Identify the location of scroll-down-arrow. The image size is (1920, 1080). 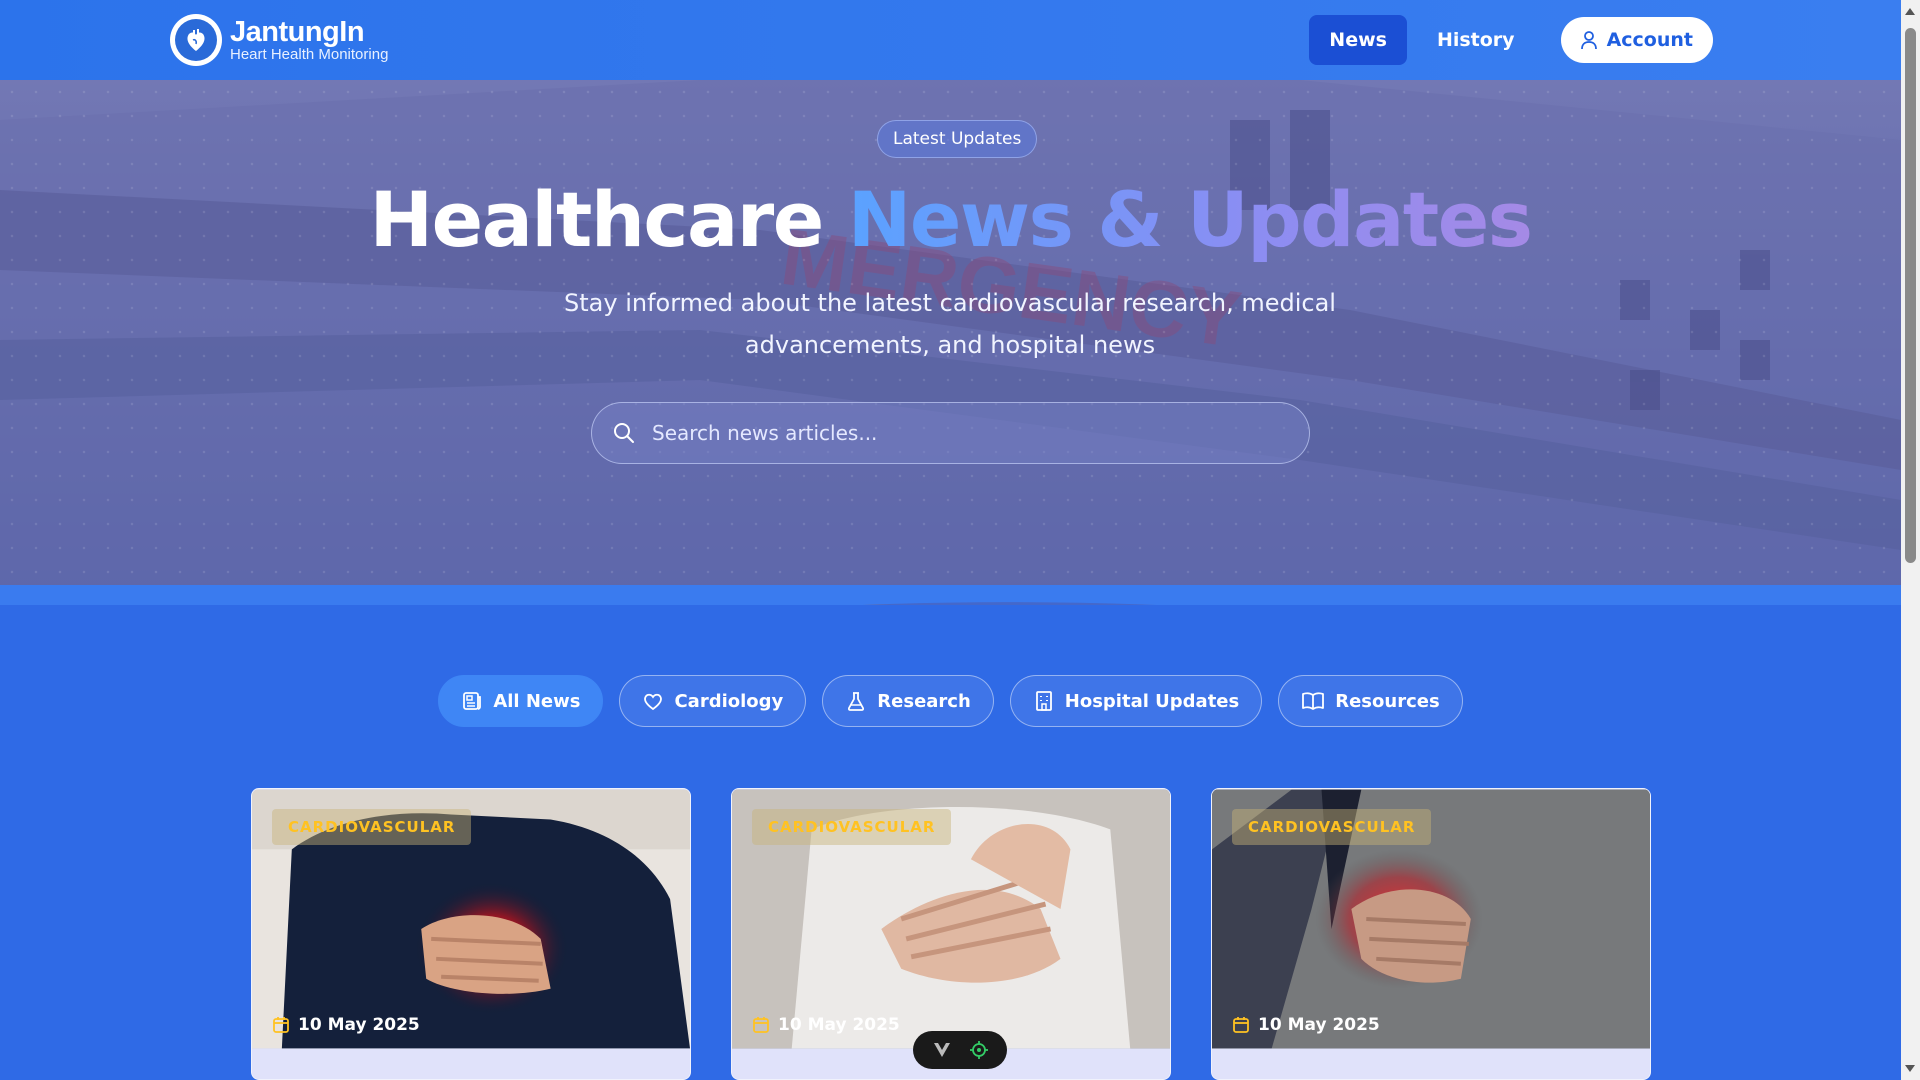
(1910, 1068).